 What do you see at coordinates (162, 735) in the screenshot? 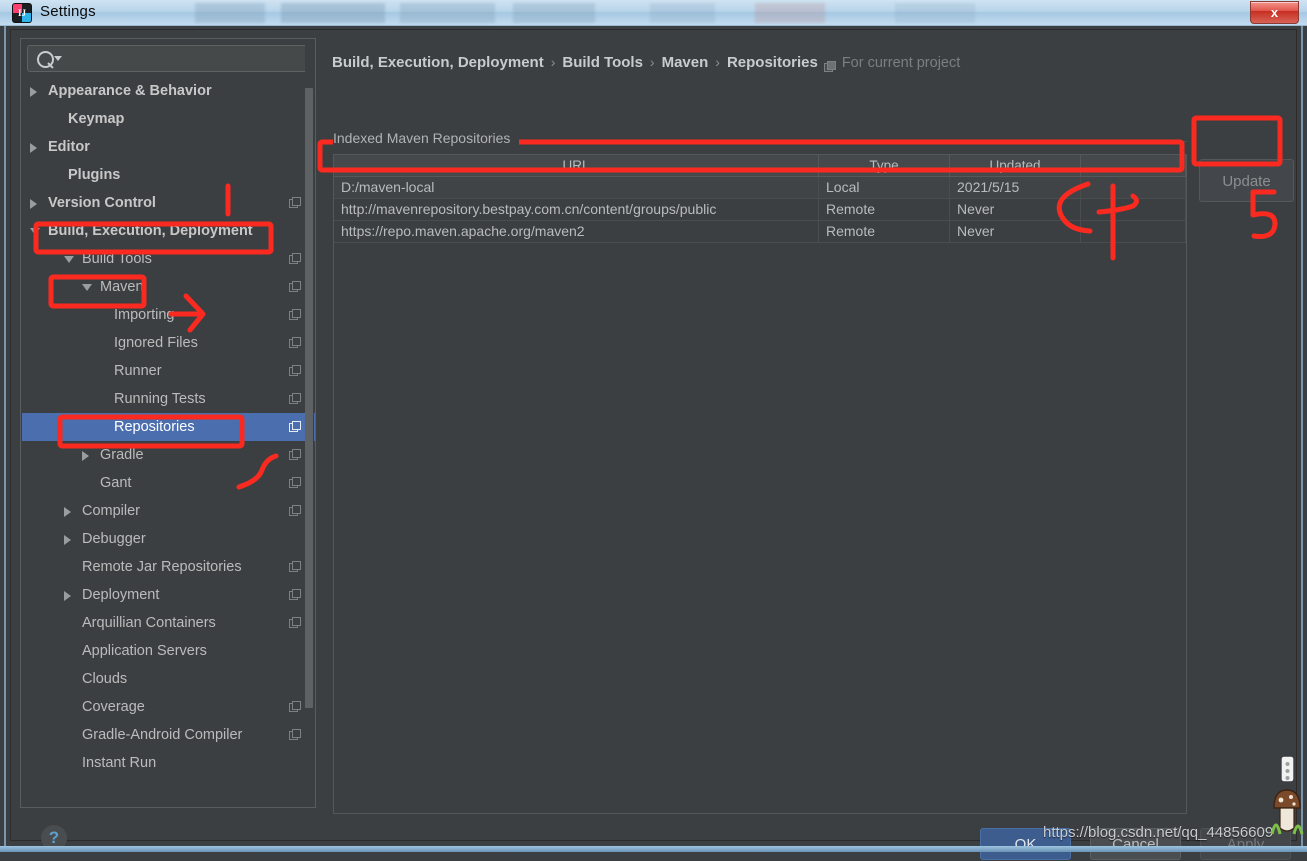
I see `sidebar-item-label: Gradle-Android Compiler` at bounding box center [162, 735].